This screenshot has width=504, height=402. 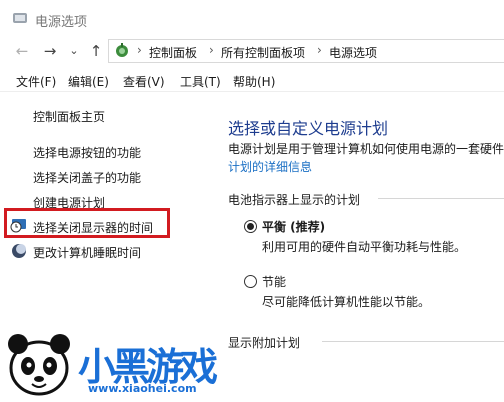 I want to click on breadcrumb-power-options: 电源选项, so click(x=353, y=52).